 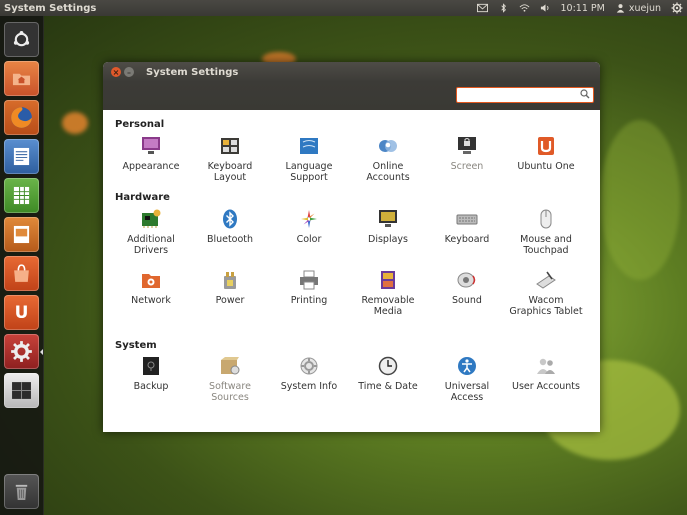 What do you see at coordinates (351, 96) in the screenshot?
I see `window-toolbar` at bounding box center [351, 96].